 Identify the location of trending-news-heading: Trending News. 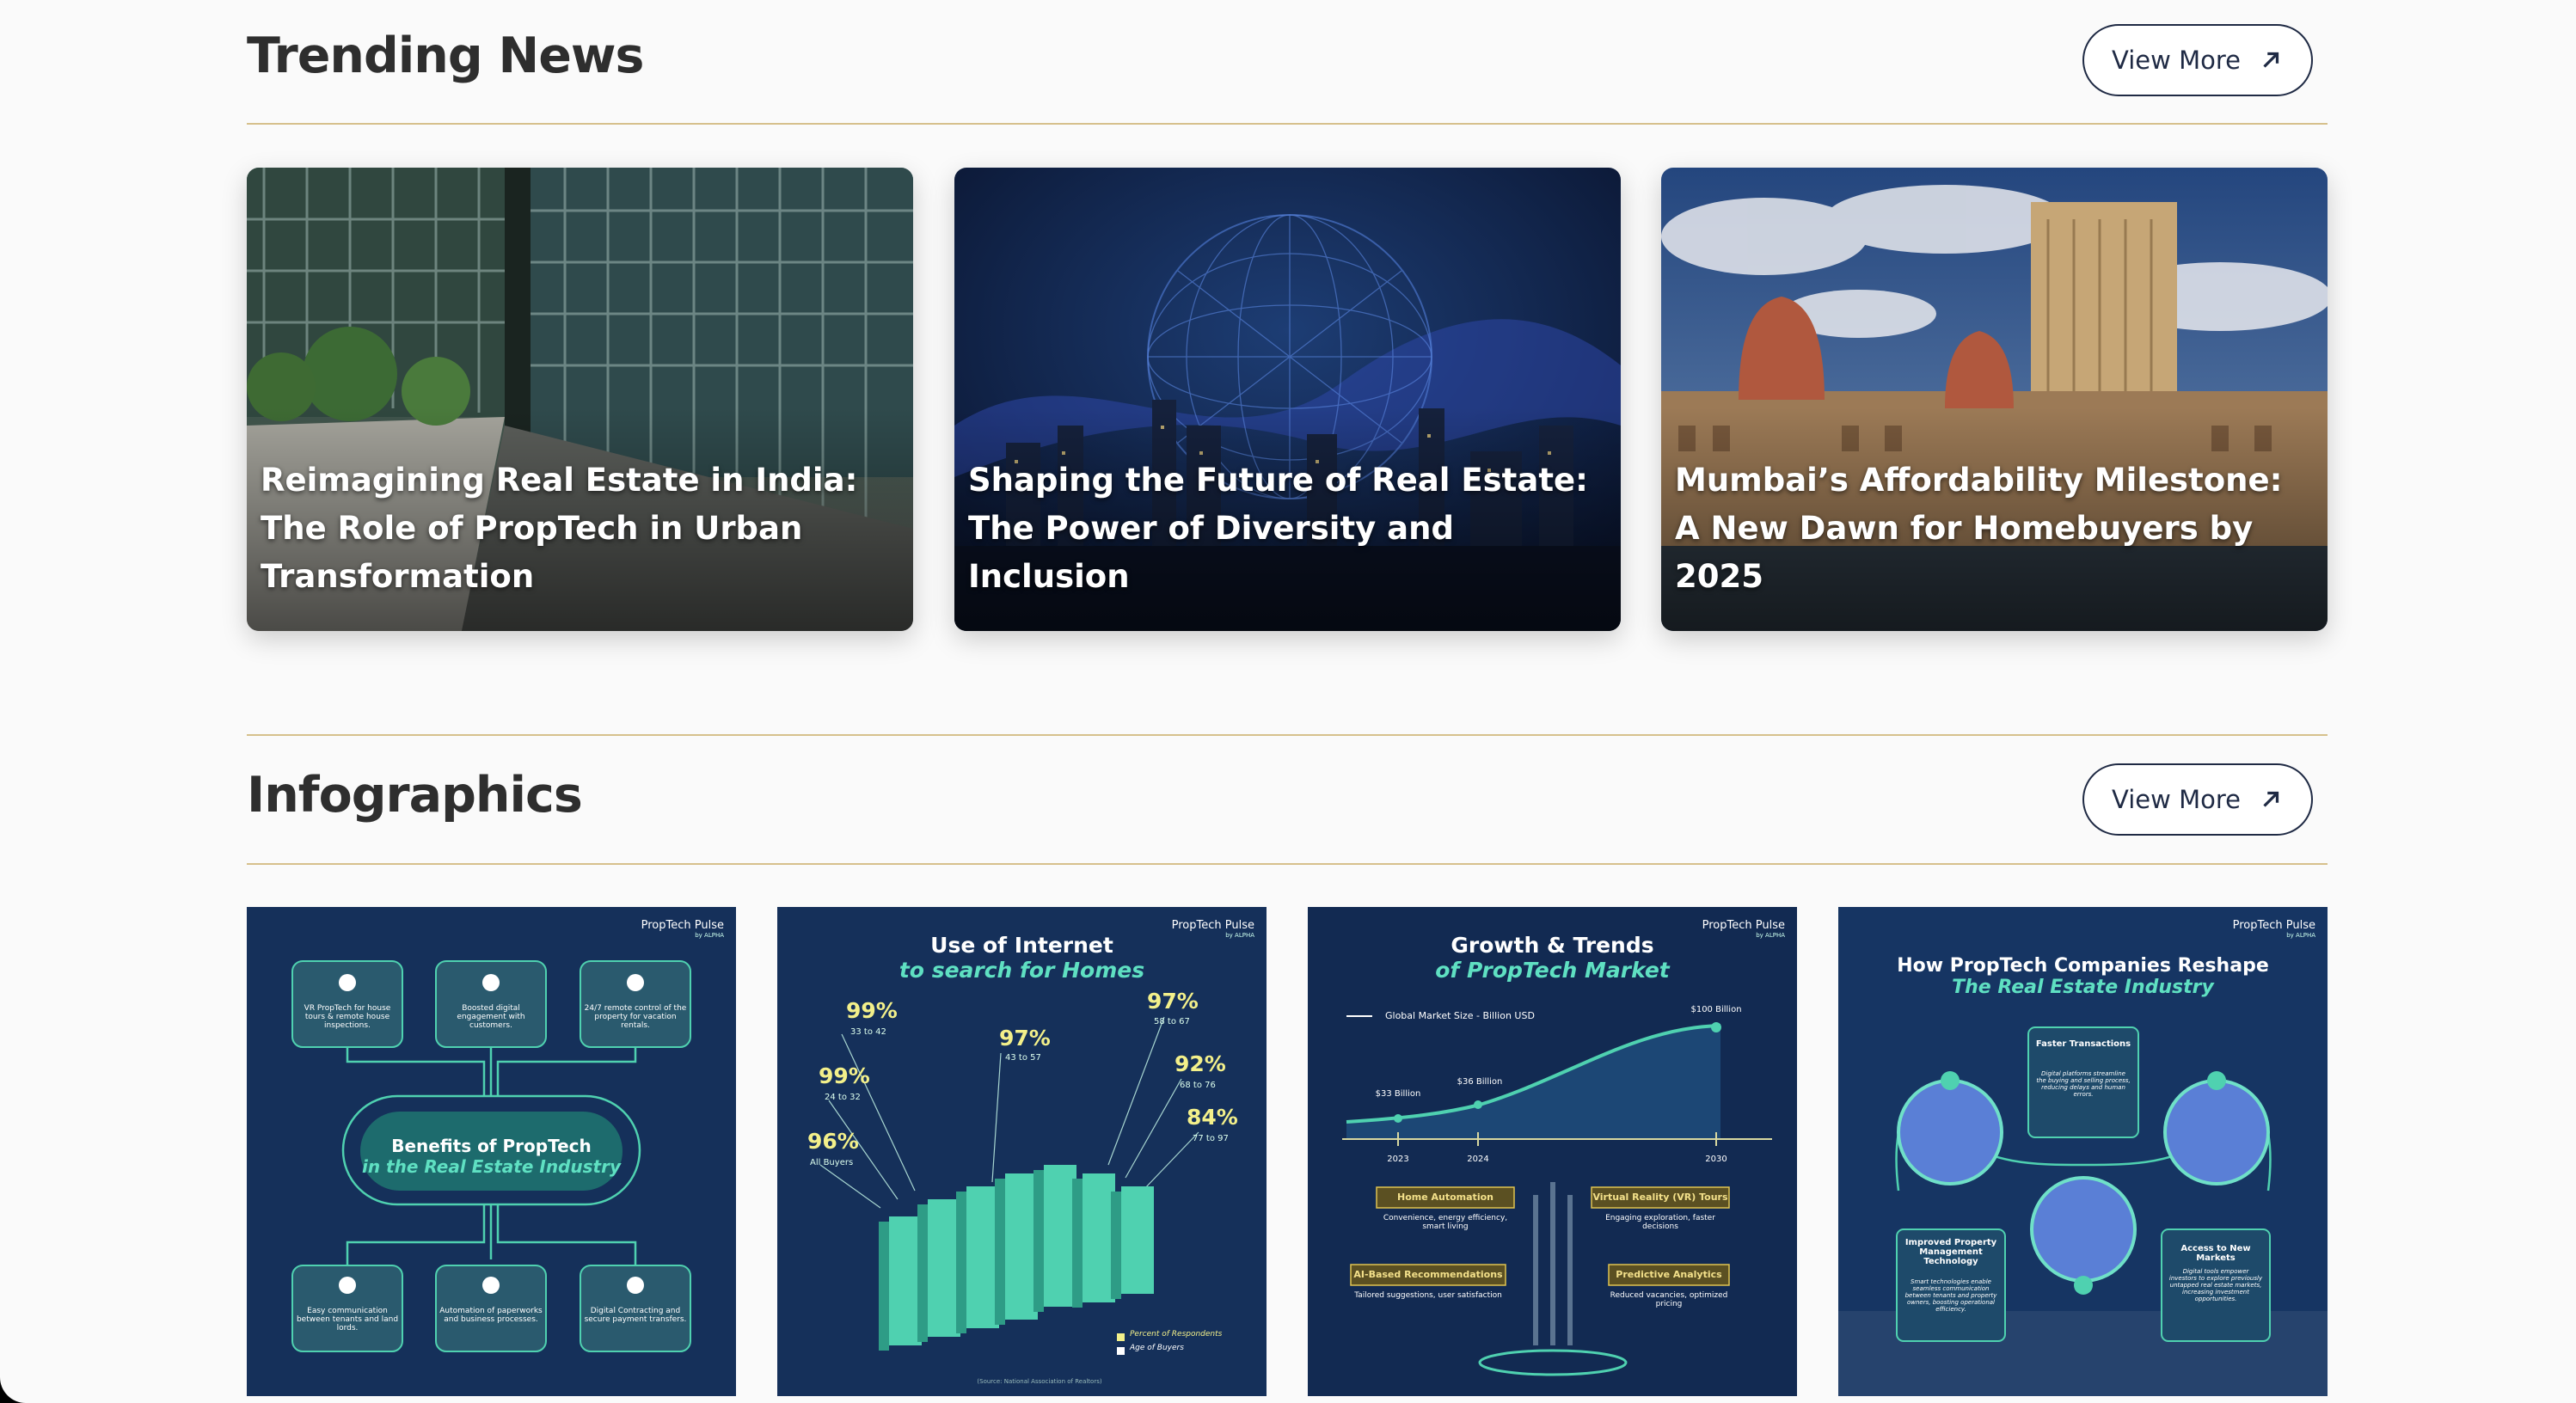
(445, 56).